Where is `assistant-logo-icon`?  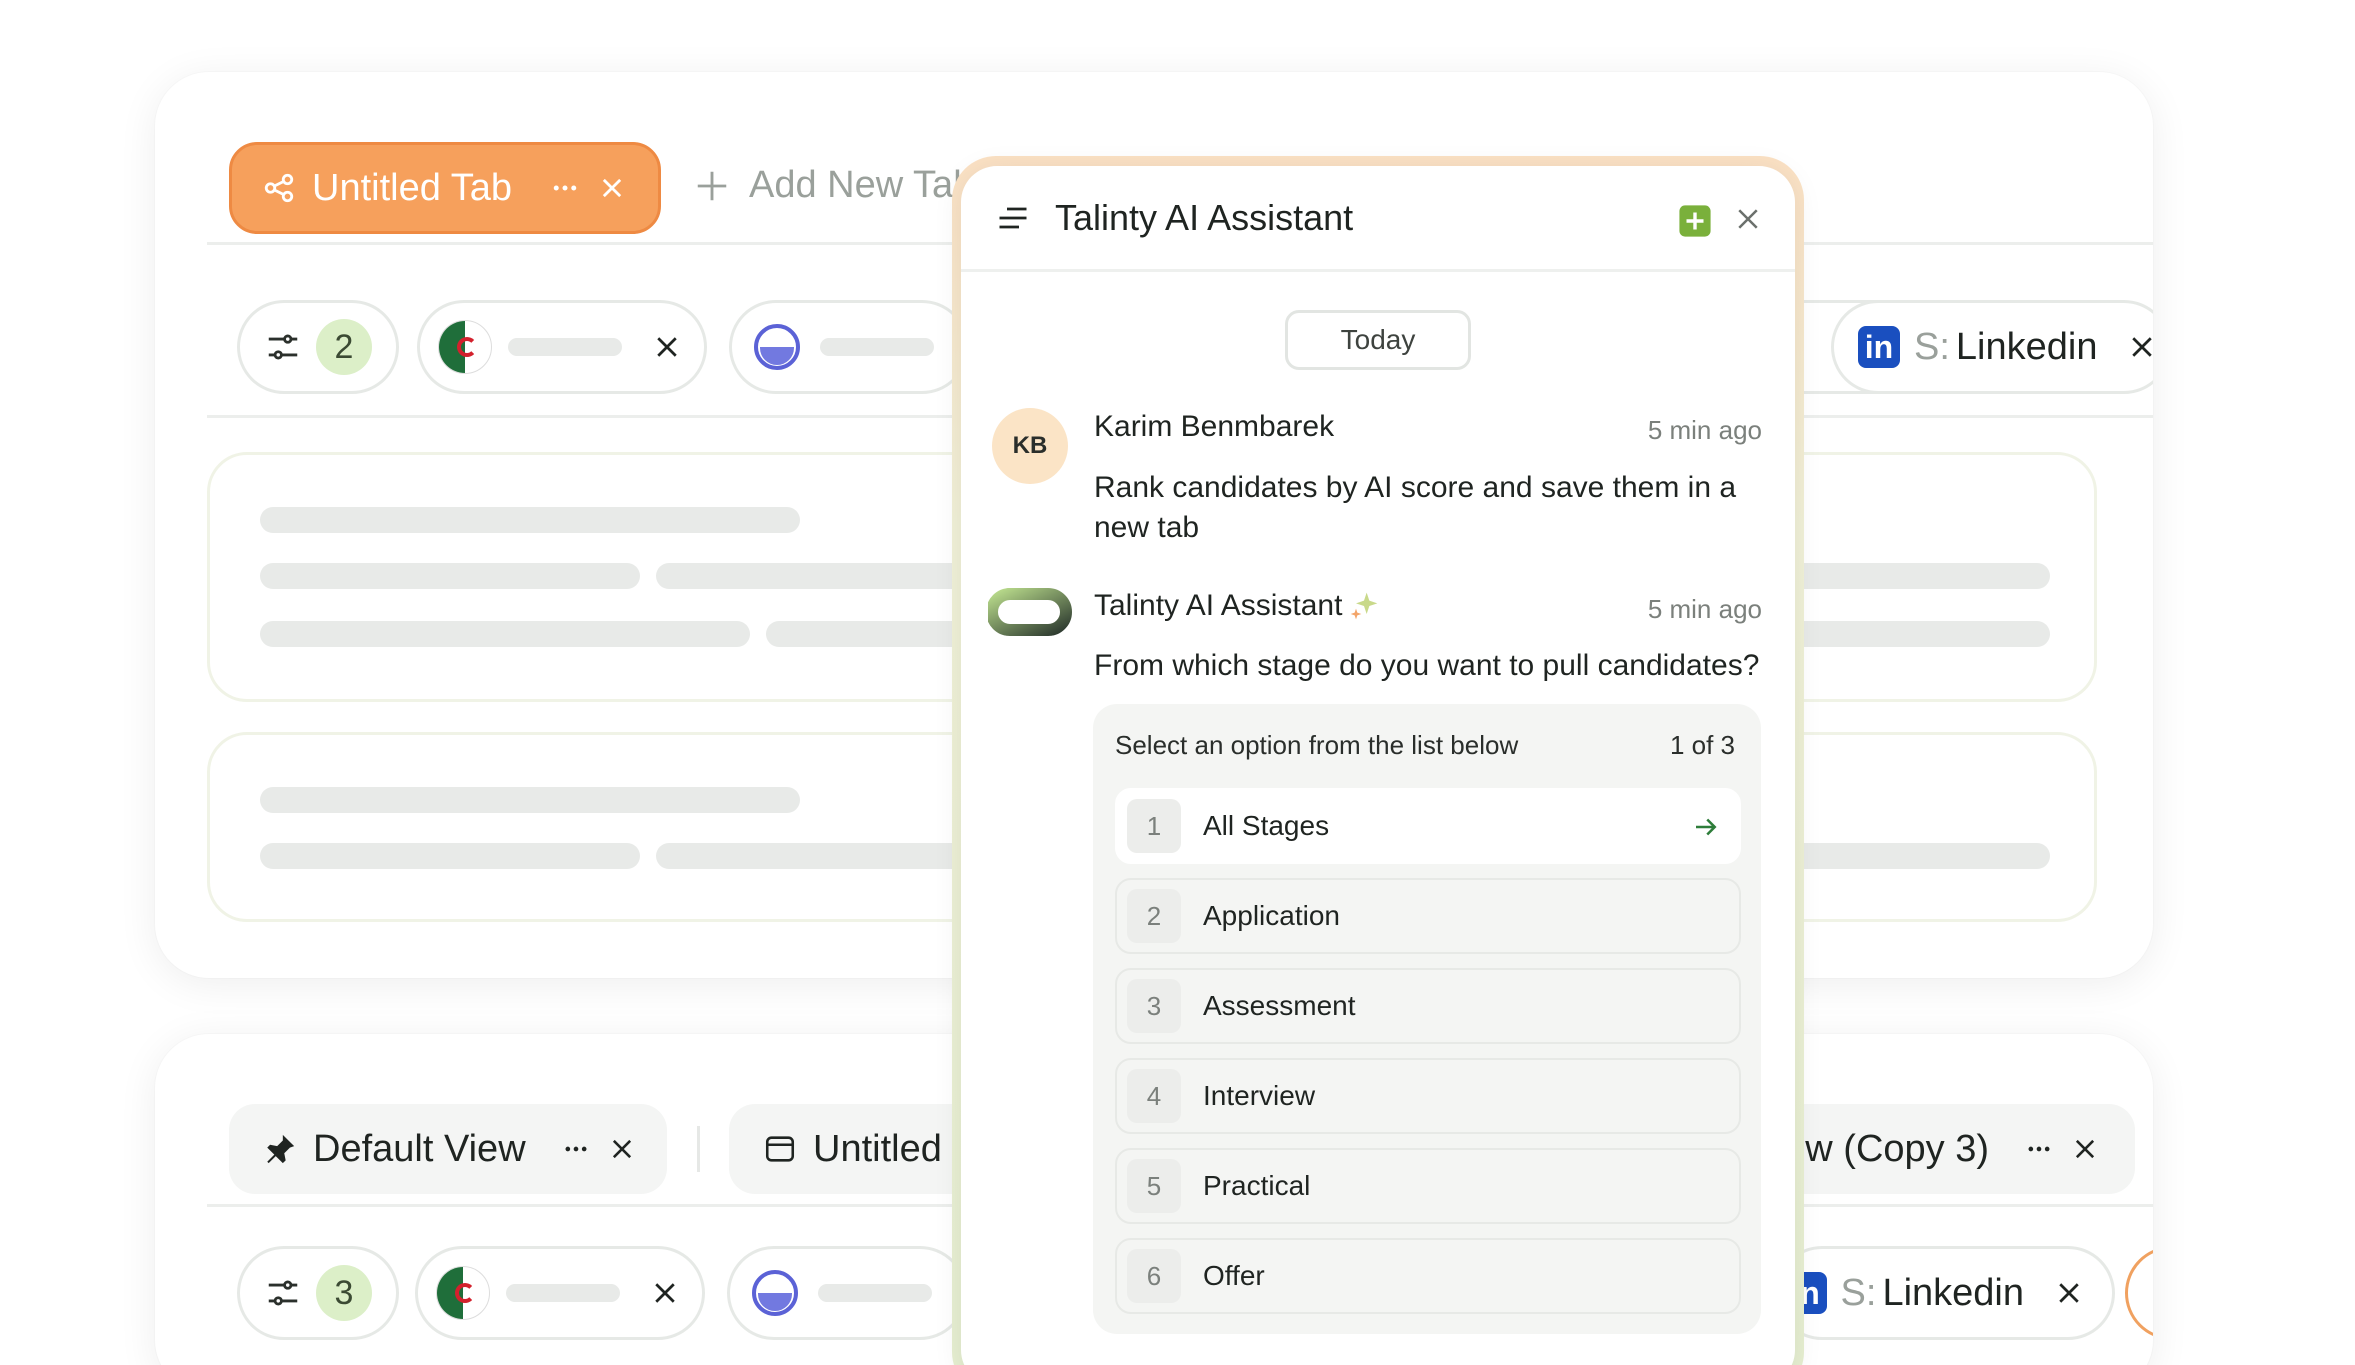 assistant-logo-icon is located at coordinates (1030, 616).